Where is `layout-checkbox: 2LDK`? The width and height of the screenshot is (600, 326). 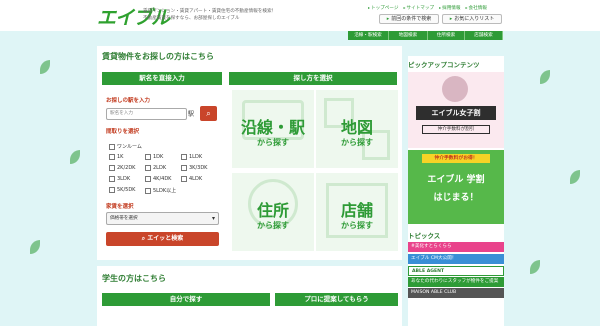
layout-checkbox: 2LDK is located at coordinates (155, 168).